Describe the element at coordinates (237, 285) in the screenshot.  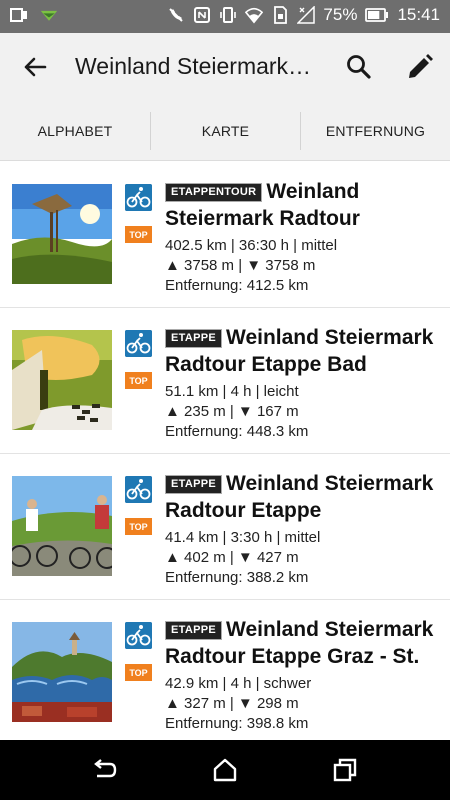
I see `tour-distance: Entfernung: 412.5 km` at that location.